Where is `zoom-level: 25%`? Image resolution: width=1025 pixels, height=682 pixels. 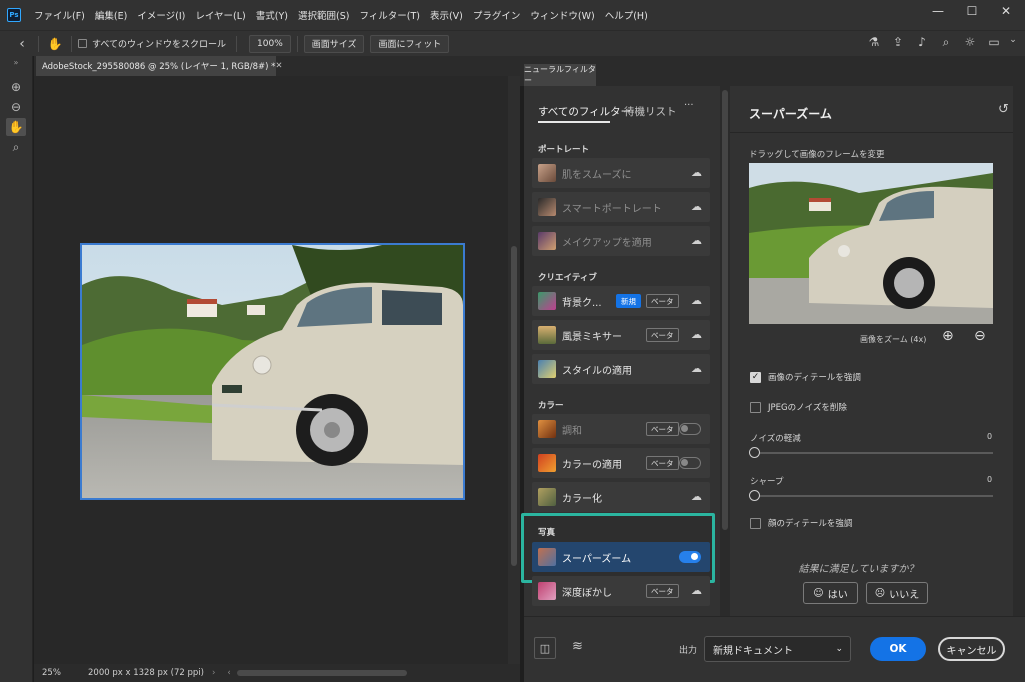 zoom-level: 25% is located at coordinates (62, 673).